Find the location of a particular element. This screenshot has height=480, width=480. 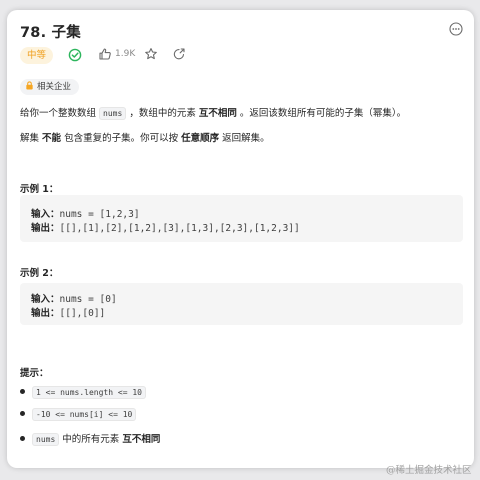

output-value: [[],[0]] is located at coordinates (82, 313).